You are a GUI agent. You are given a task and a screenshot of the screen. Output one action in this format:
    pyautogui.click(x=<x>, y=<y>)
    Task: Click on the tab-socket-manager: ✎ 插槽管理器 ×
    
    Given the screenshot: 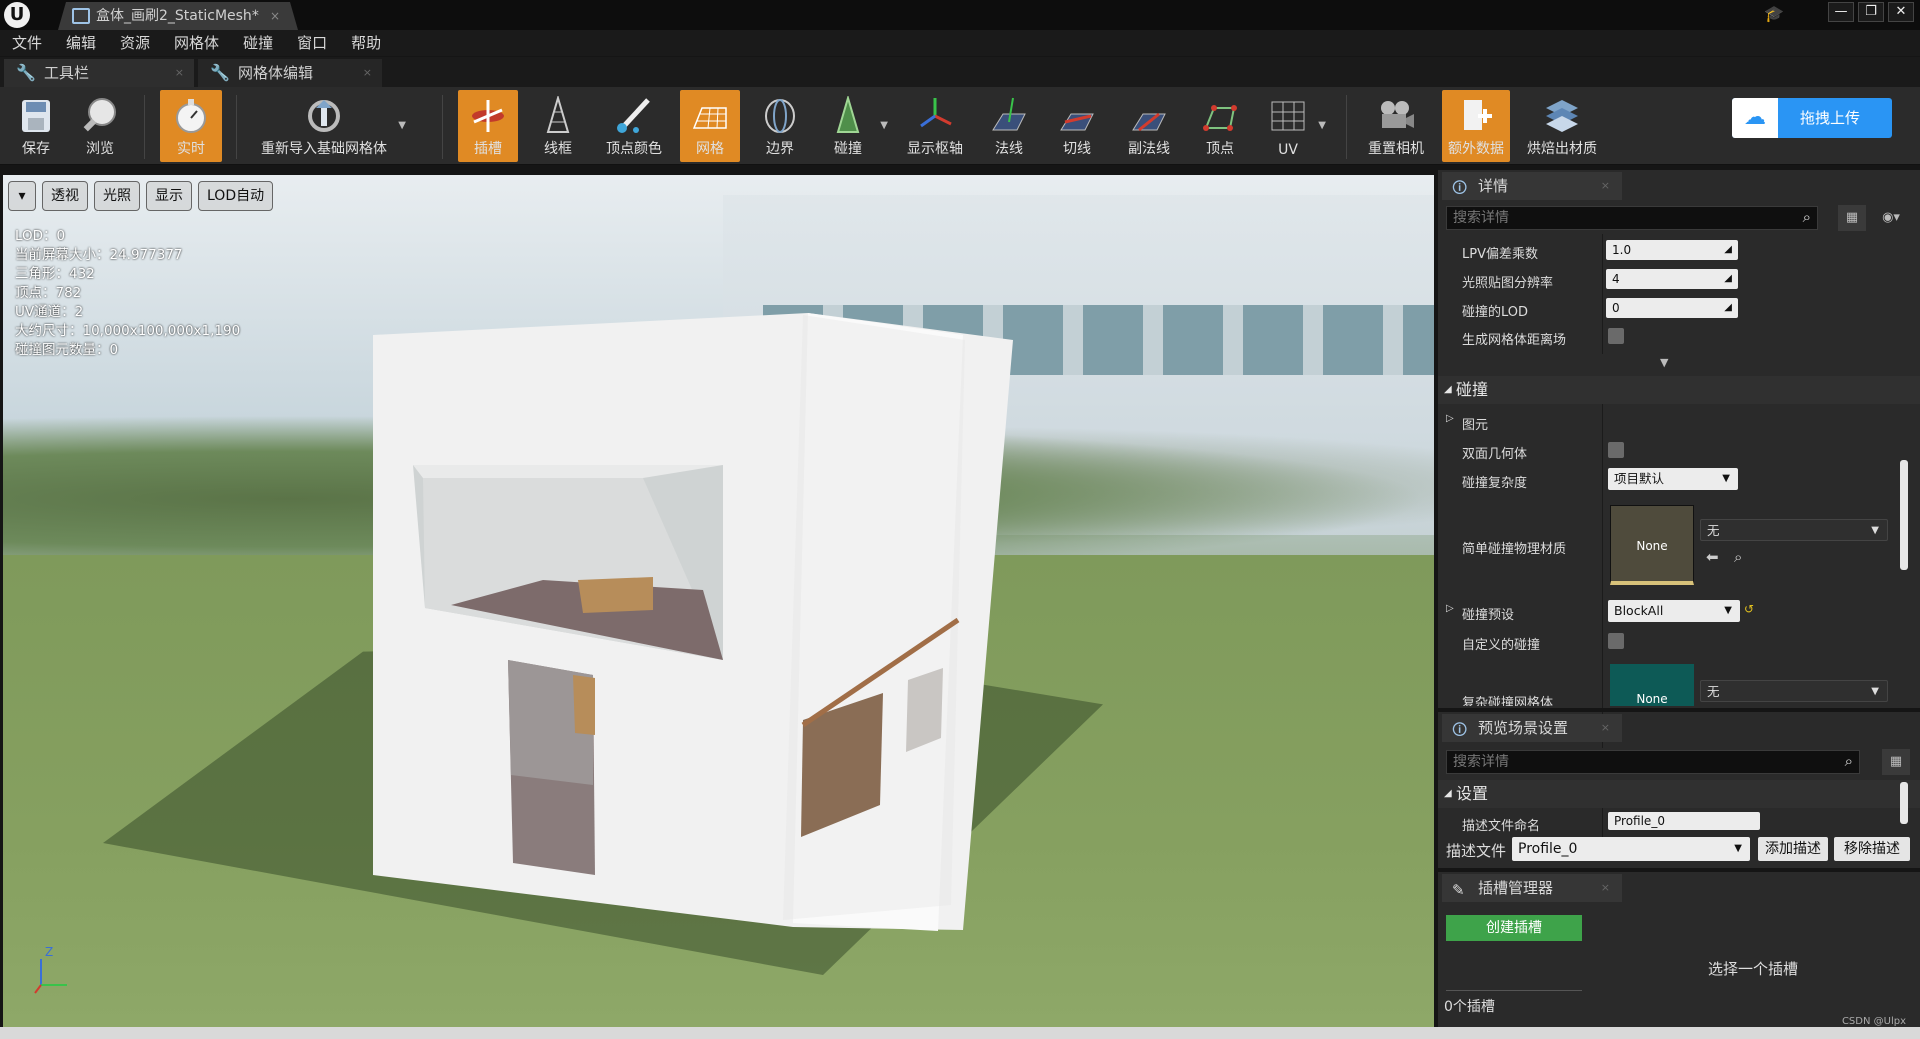 What is the action you would take?
    pyautogui.click(x=1532, y=888)
    